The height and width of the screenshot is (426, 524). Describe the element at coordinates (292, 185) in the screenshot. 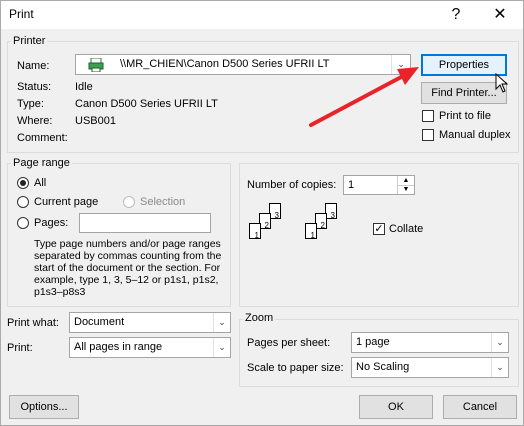

I see `number-of-copies-label: Number of copies:` at that location.